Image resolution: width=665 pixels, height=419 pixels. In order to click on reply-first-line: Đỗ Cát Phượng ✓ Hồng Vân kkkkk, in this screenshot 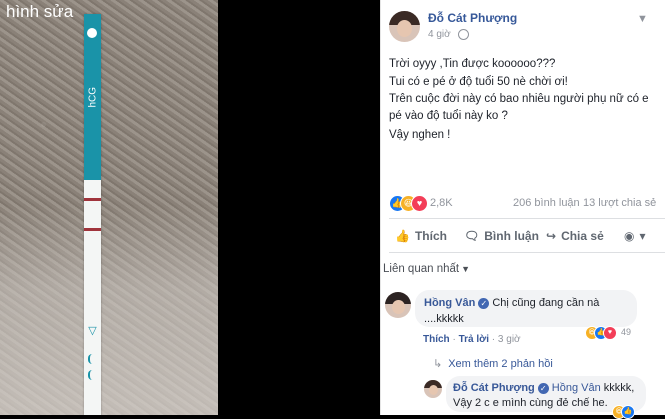, I will do `click(543, 388)`.